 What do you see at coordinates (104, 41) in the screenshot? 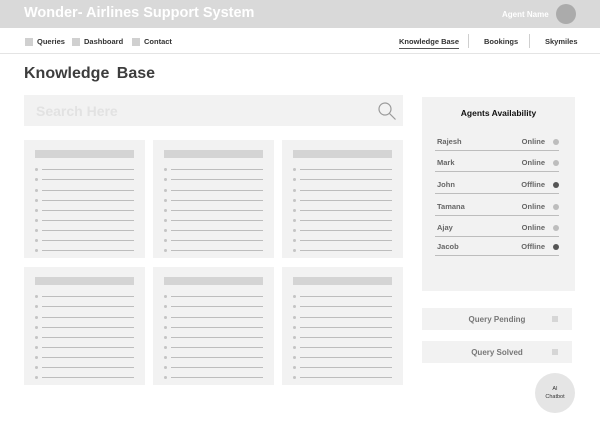
I see `nav-item-label: Dashboard` at bounding box center [104, 41].